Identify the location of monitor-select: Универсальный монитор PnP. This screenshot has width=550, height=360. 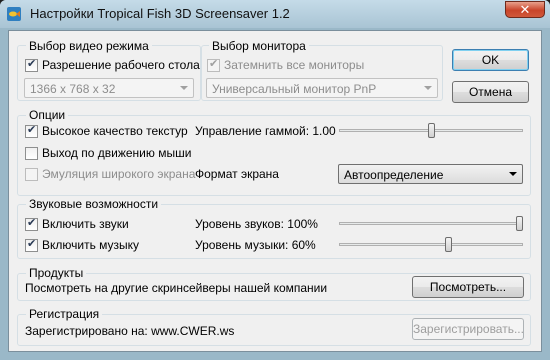
(322, 88).